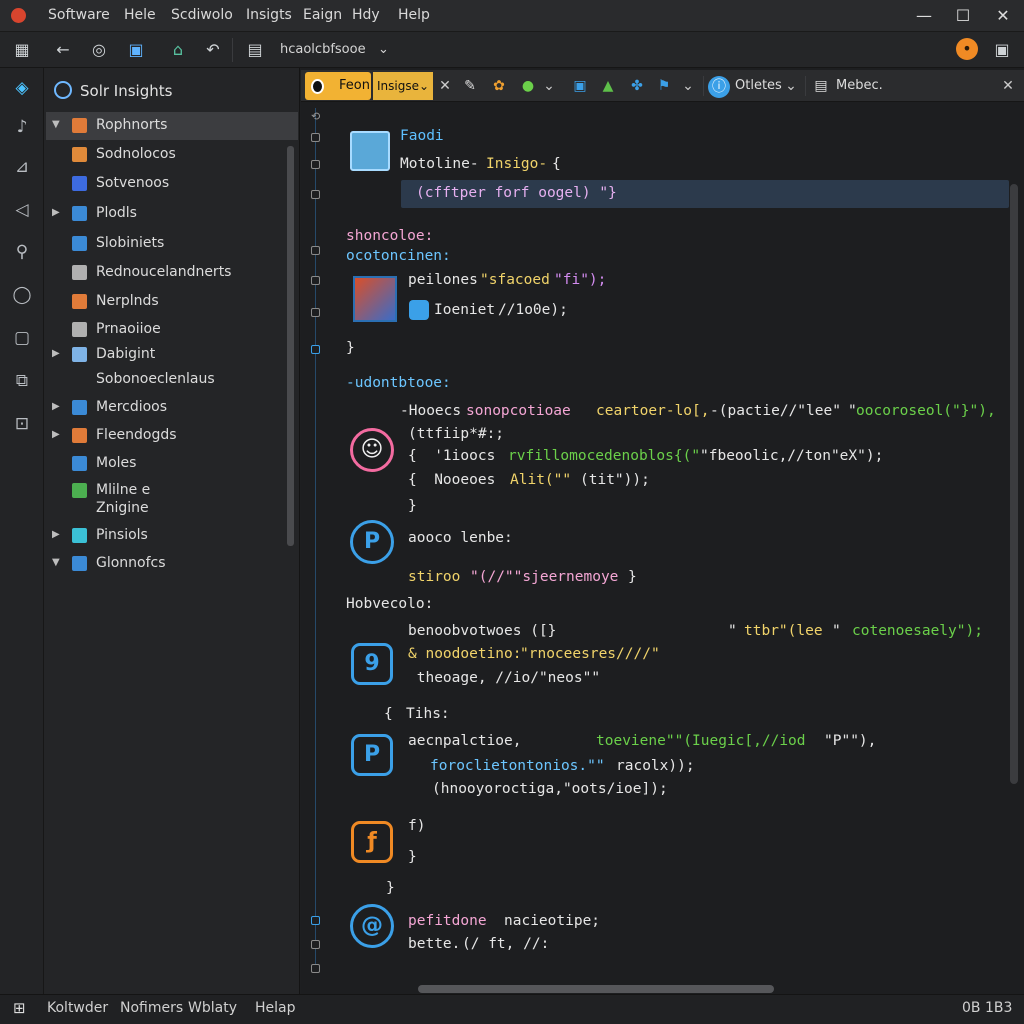  I want to click on code-token: bette., so click(434, 944).